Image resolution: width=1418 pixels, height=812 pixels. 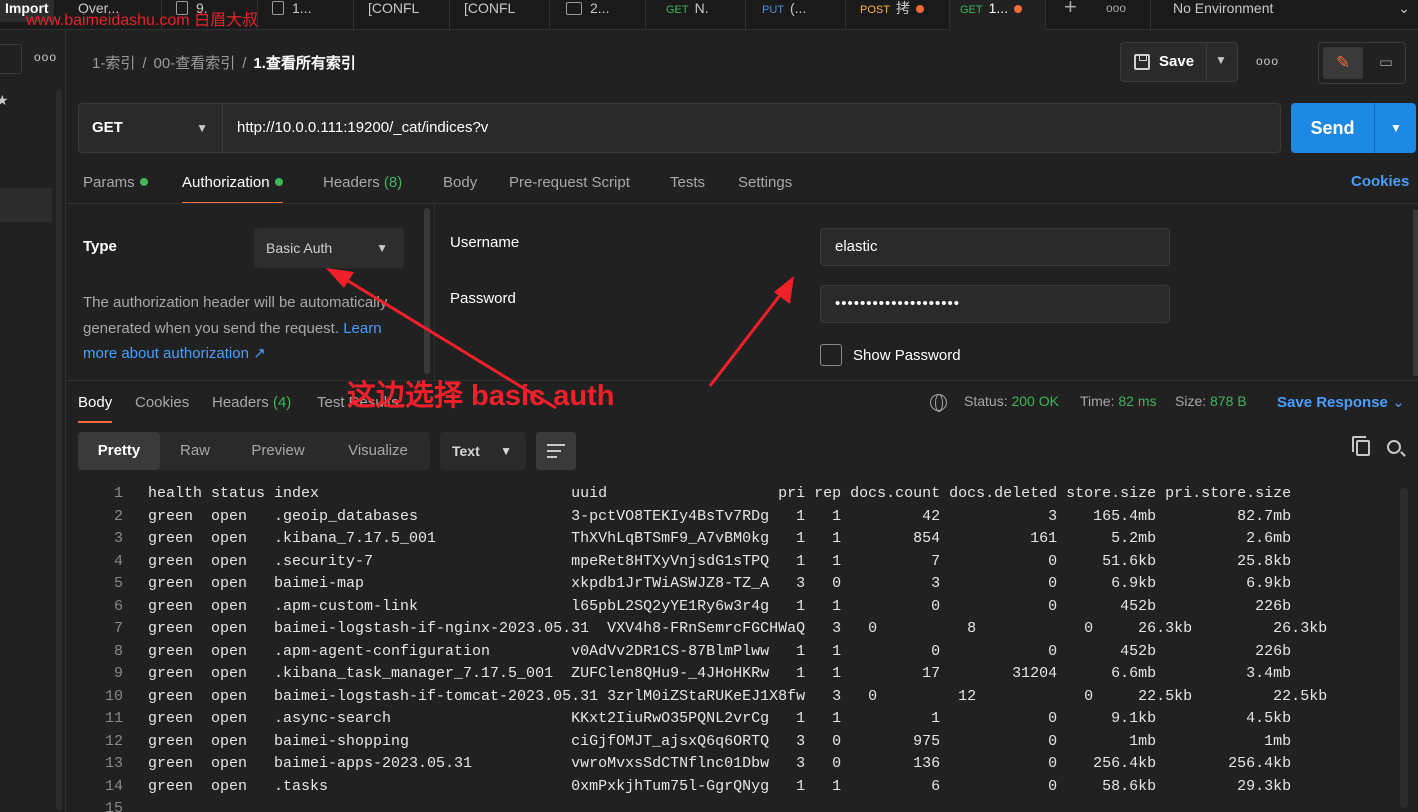 I want to click on folder-icon, so click(x=574, y=8).